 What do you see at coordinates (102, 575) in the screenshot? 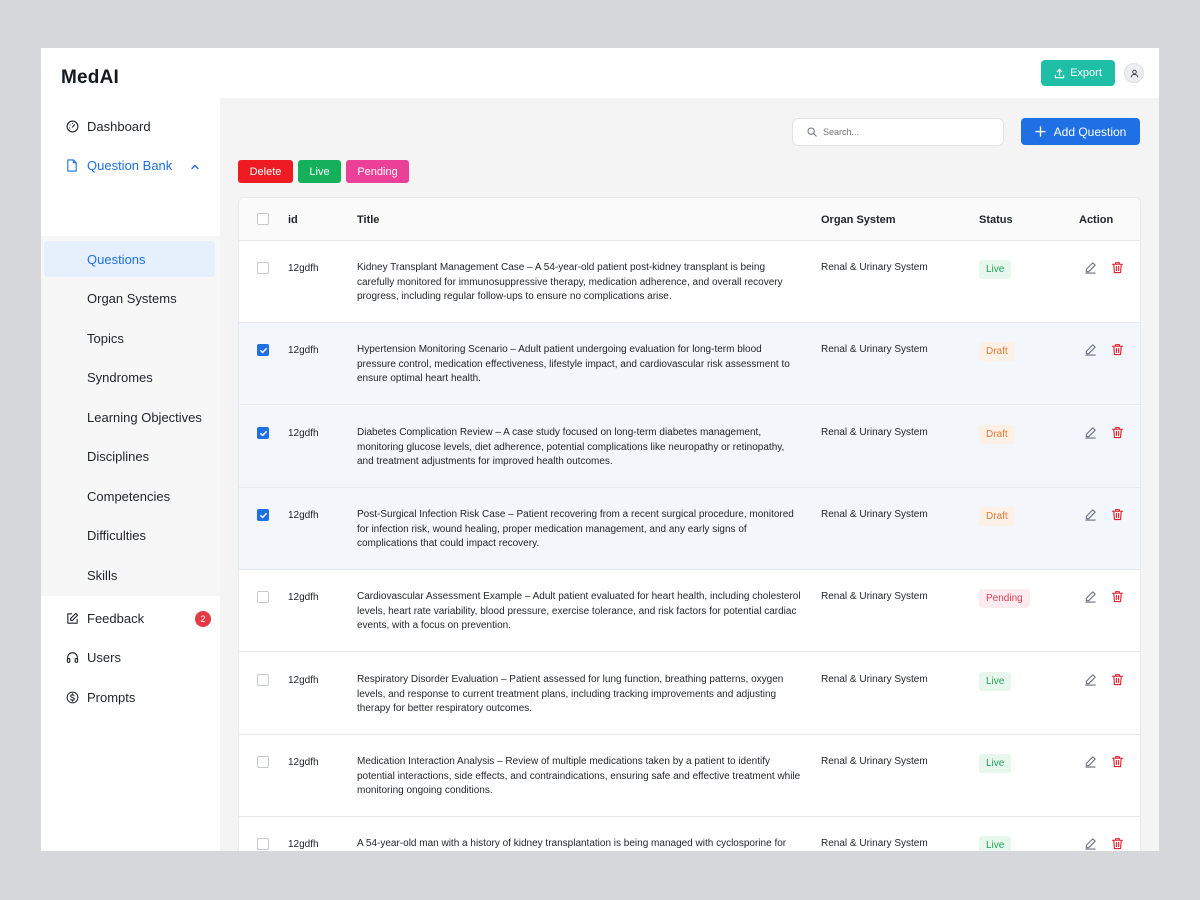
I see `submenu-item-label: Skills` at bounding box center [102, 575].